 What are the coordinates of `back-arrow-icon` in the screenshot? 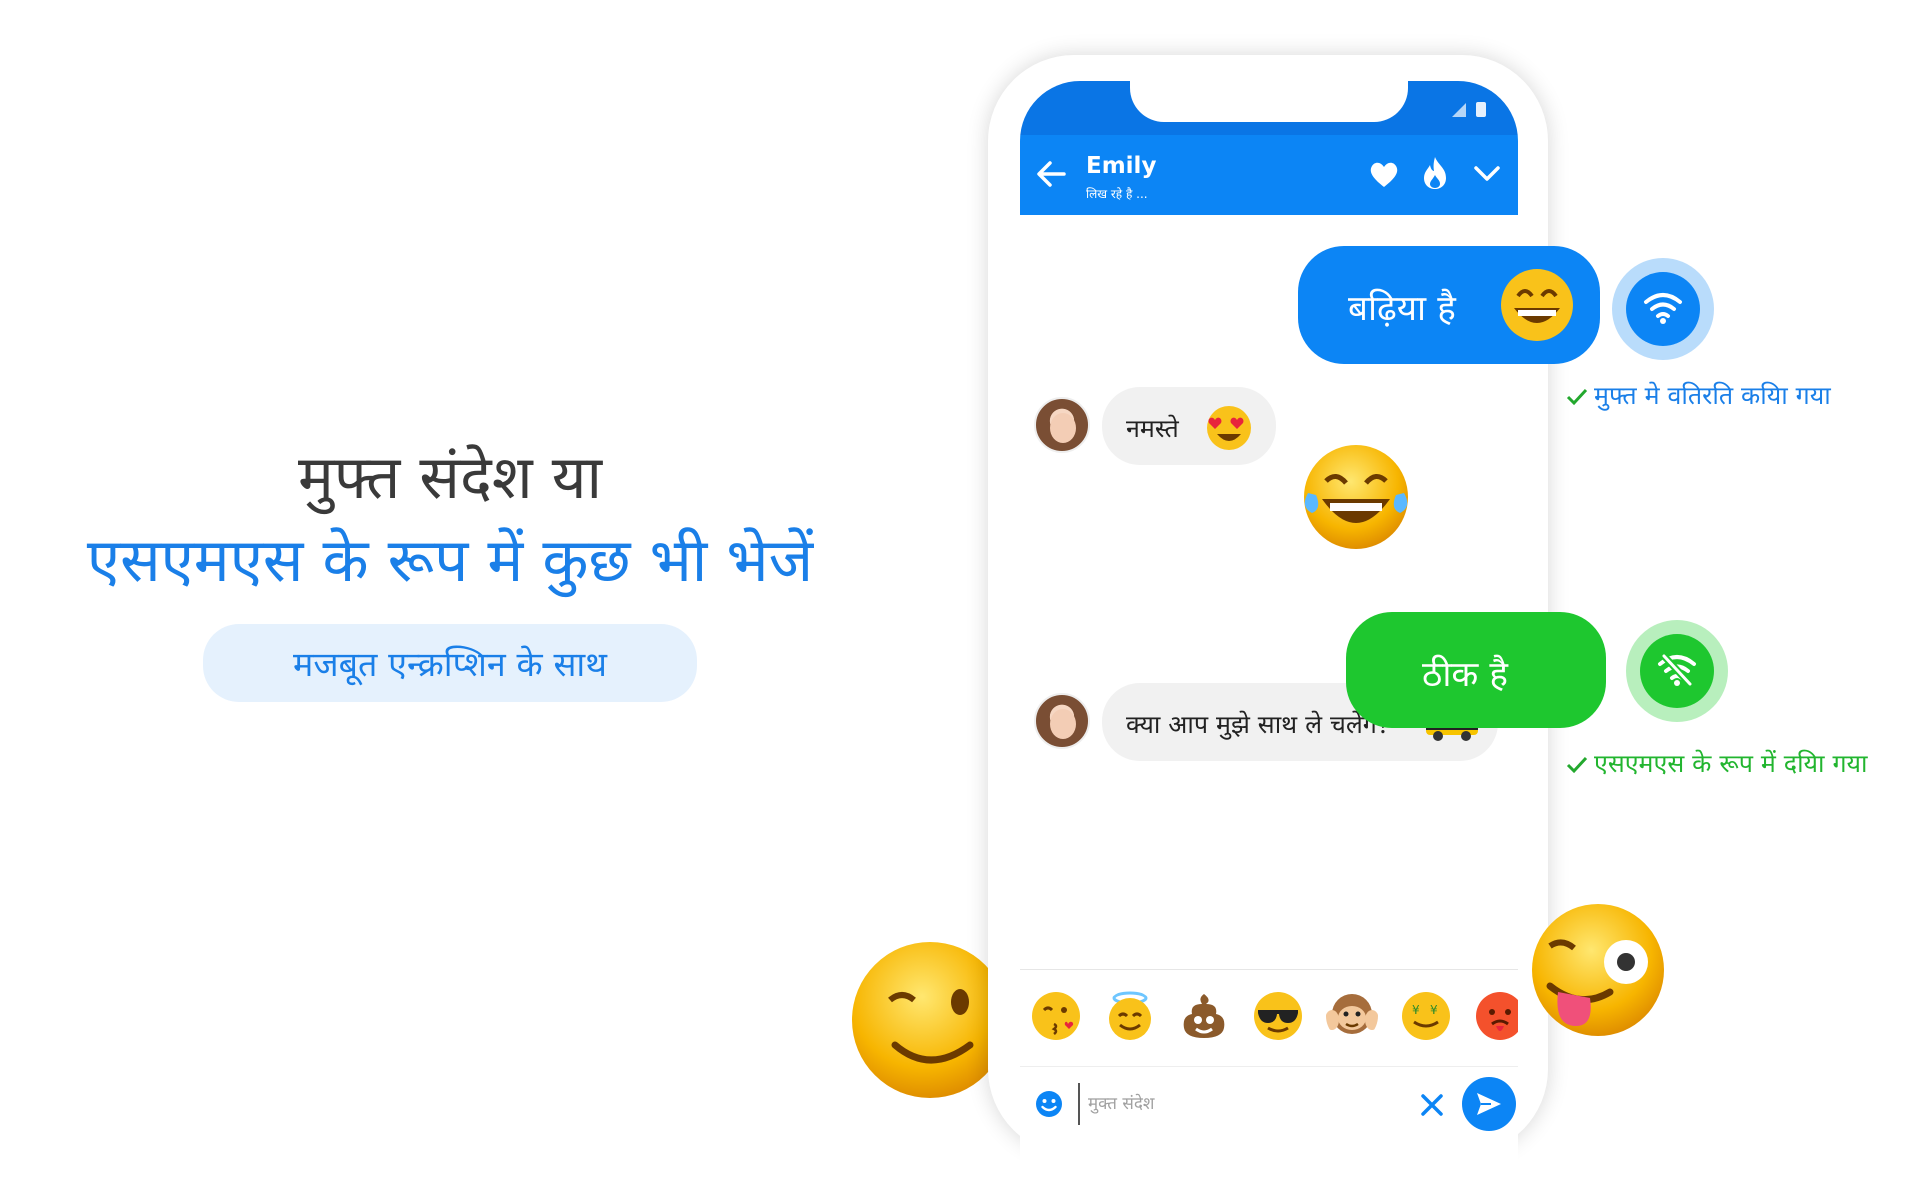 It's located at (1051, 174).